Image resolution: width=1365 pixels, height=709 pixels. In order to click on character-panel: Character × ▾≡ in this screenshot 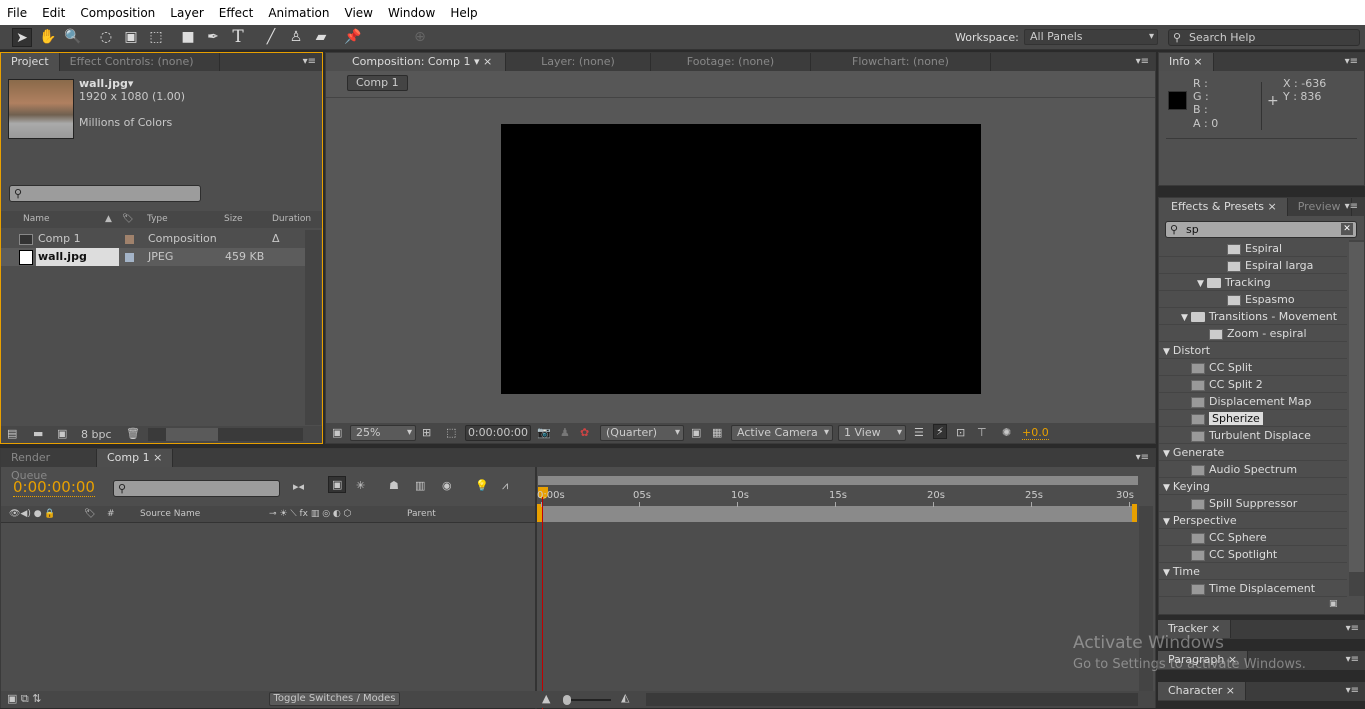, I will do `click(1261, 691)`.